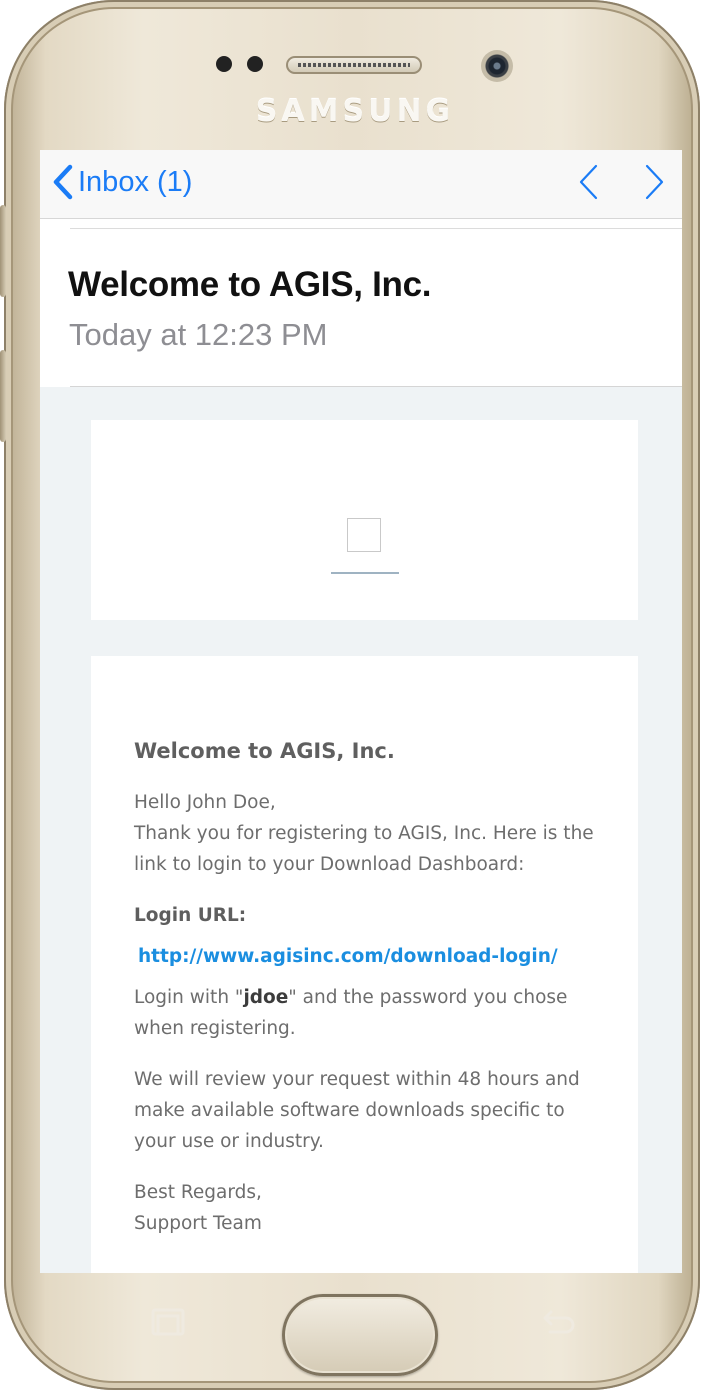  I want to click on login-url-link: http://www.agisinc.com/download-login/, so click(371, 956).